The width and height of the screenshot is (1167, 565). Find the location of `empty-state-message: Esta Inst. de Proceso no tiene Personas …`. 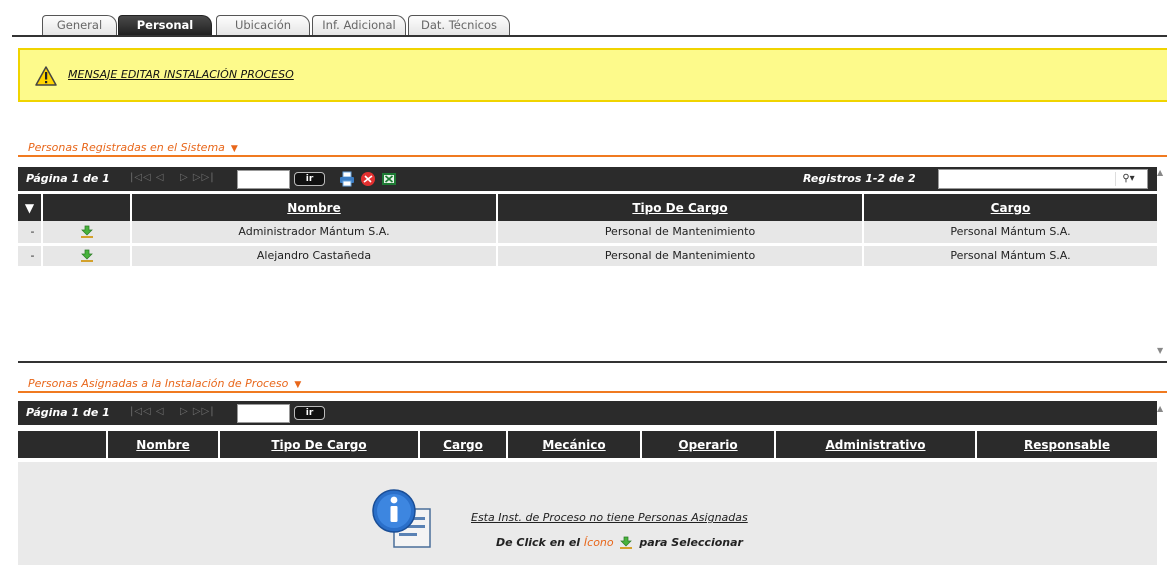

empty-state-message: Esta Inst. de Proceso no tiene Personas … is located at coordinates (609, 517).